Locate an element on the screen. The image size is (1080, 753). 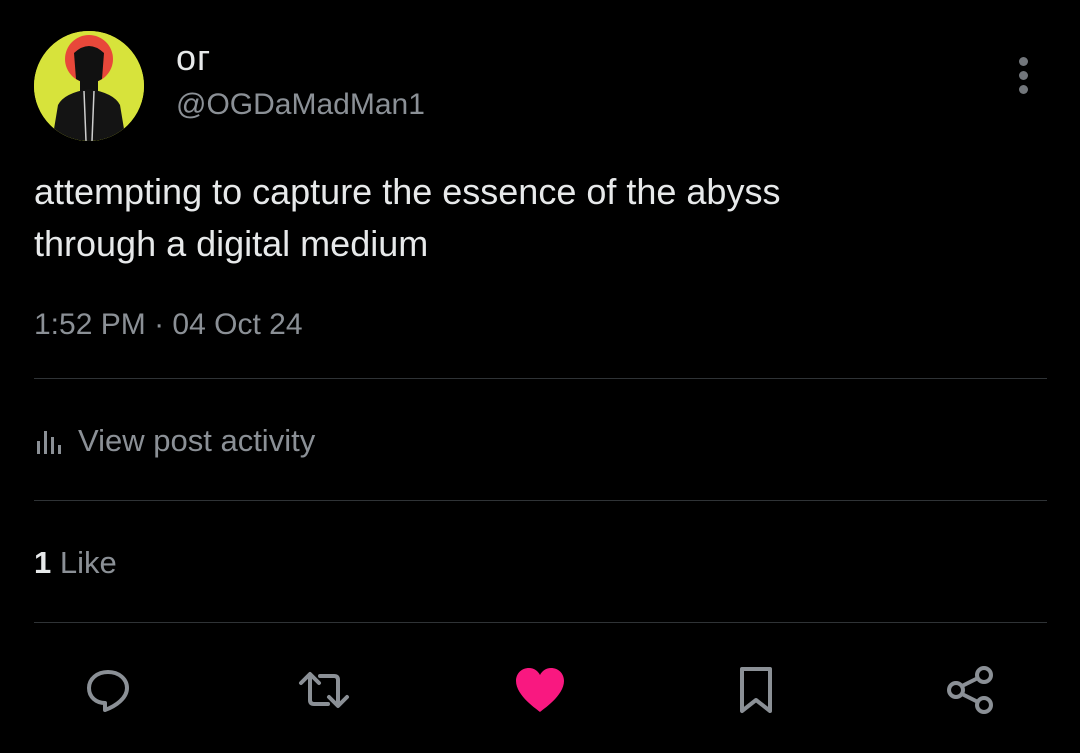
author-display-name: oг is located at coordinates (193, 58).